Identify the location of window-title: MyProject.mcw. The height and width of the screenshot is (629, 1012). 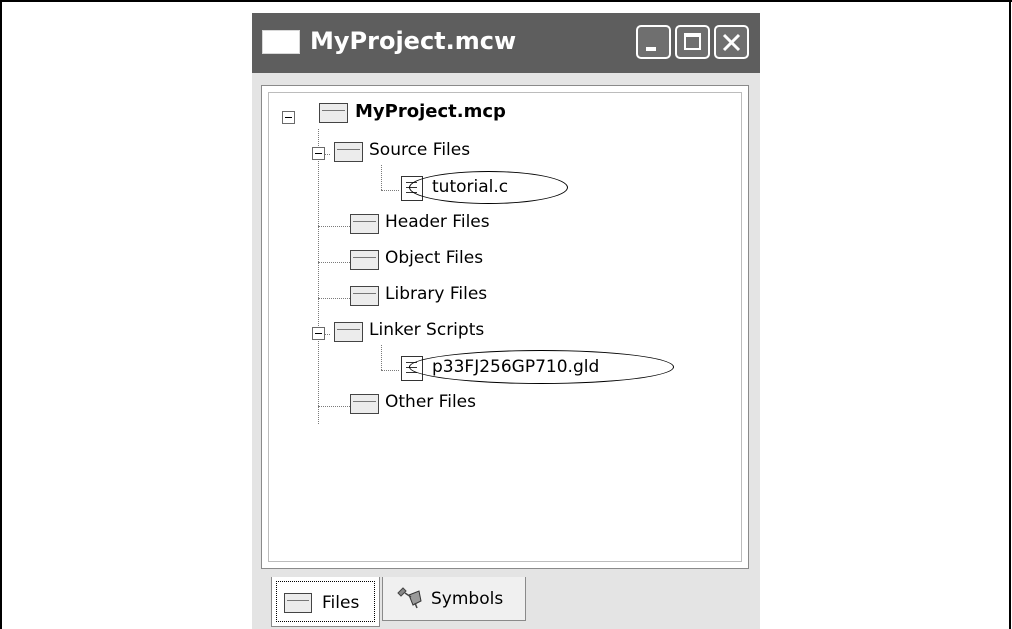
(413, 41).